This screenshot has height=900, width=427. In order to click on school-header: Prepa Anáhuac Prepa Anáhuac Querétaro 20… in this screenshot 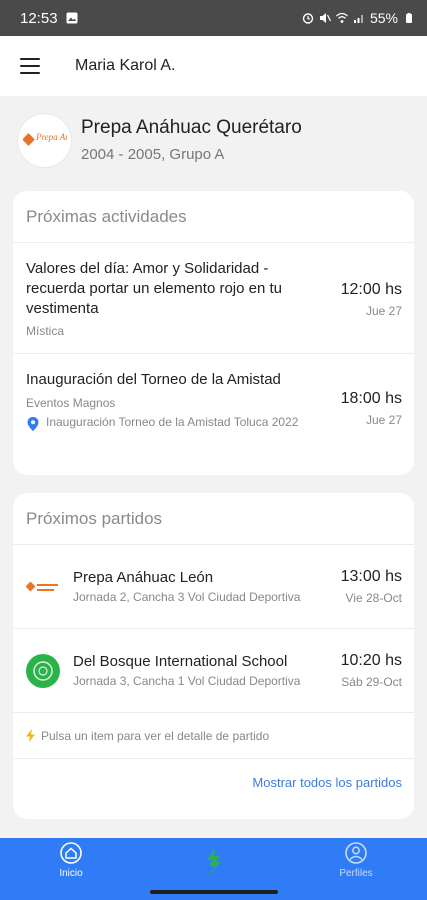, I will do `click(215, 140)`.